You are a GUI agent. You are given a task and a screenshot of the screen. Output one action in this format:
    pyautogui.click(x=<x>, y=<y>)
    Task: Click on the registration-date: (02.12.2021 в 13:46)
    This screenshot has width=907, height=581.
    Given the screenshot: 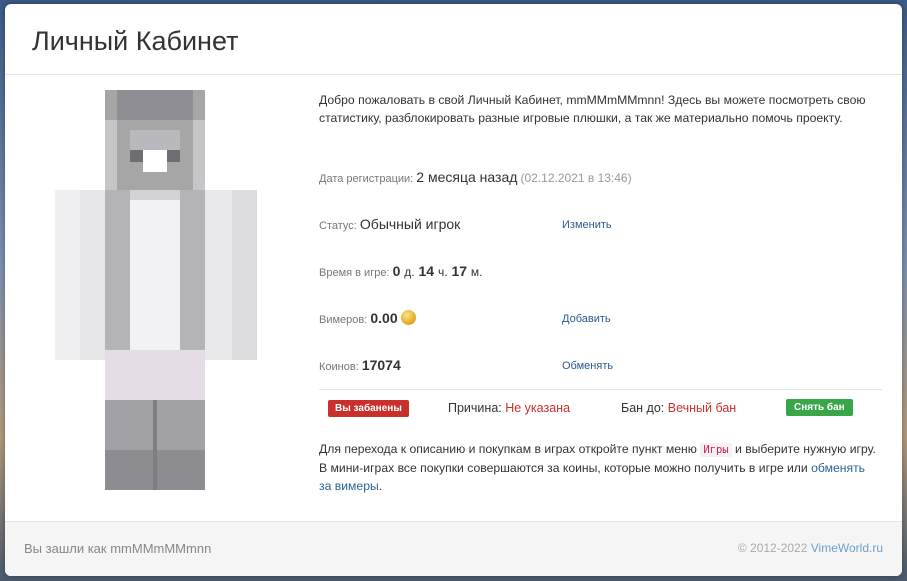 What is the action you would take?
    pyautogui.click(x=576, y=178)
    